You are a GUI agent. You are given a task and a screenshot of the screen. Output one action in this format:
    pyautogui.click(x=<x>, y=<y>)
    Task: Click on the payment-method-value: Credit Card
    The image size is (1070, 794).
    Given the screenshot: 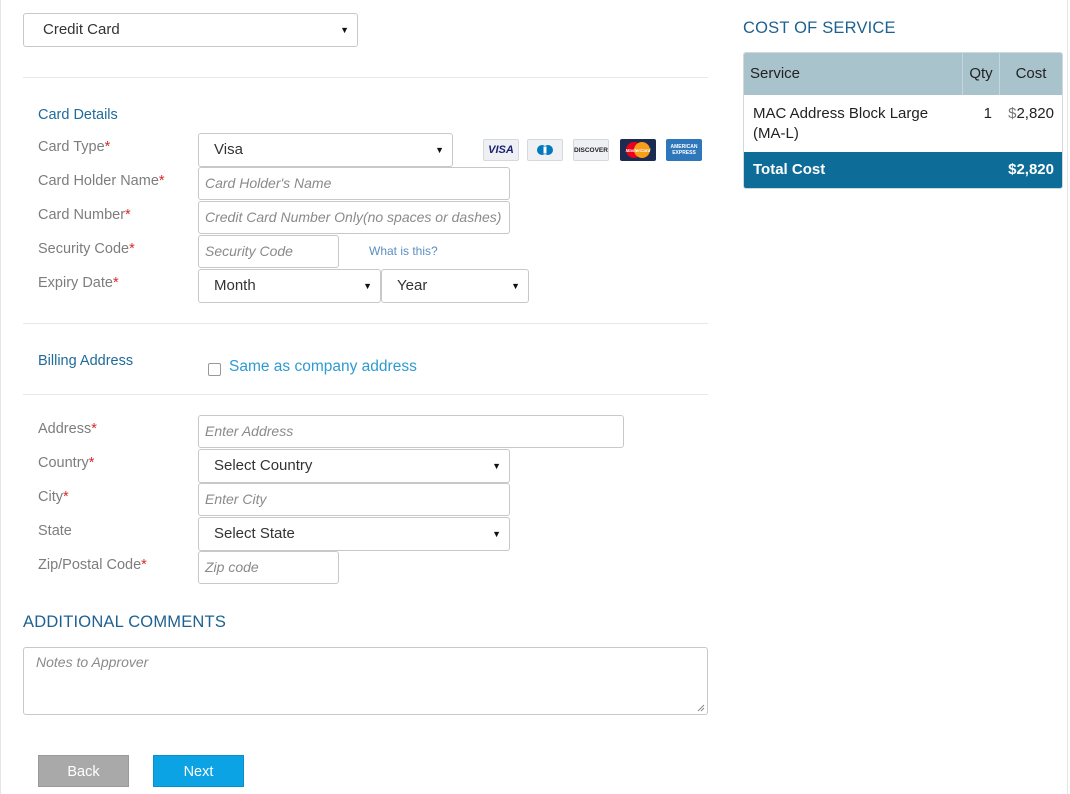 What is the action you would take?
    pyautogui.click(x=81, y=29)
    